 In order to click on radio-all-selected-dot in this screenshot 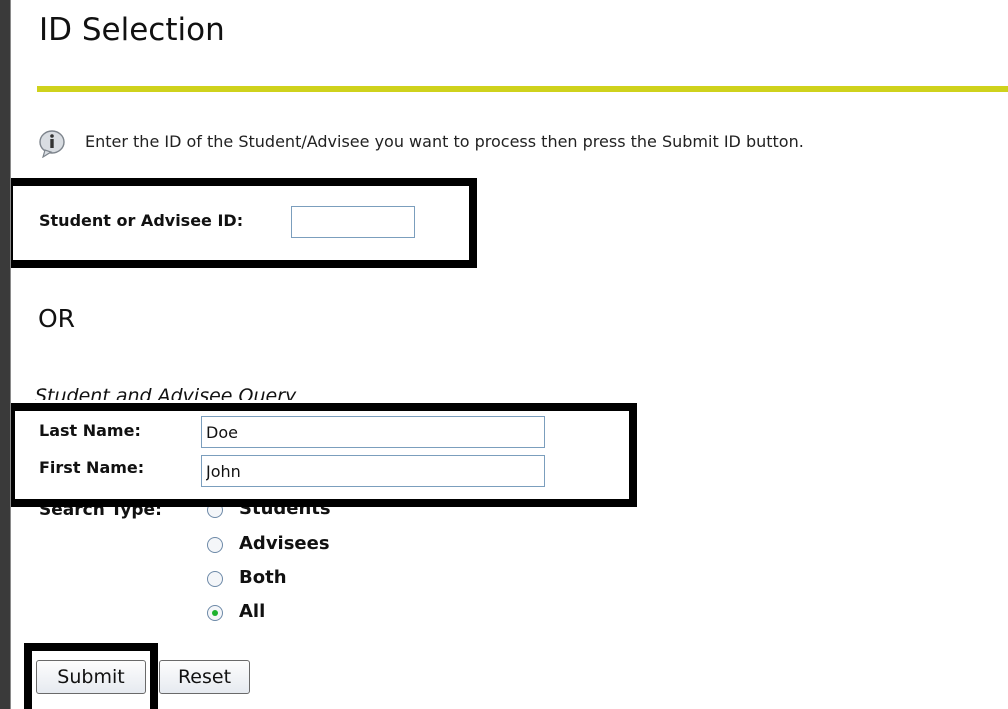, I will do `click(215, 613)`.